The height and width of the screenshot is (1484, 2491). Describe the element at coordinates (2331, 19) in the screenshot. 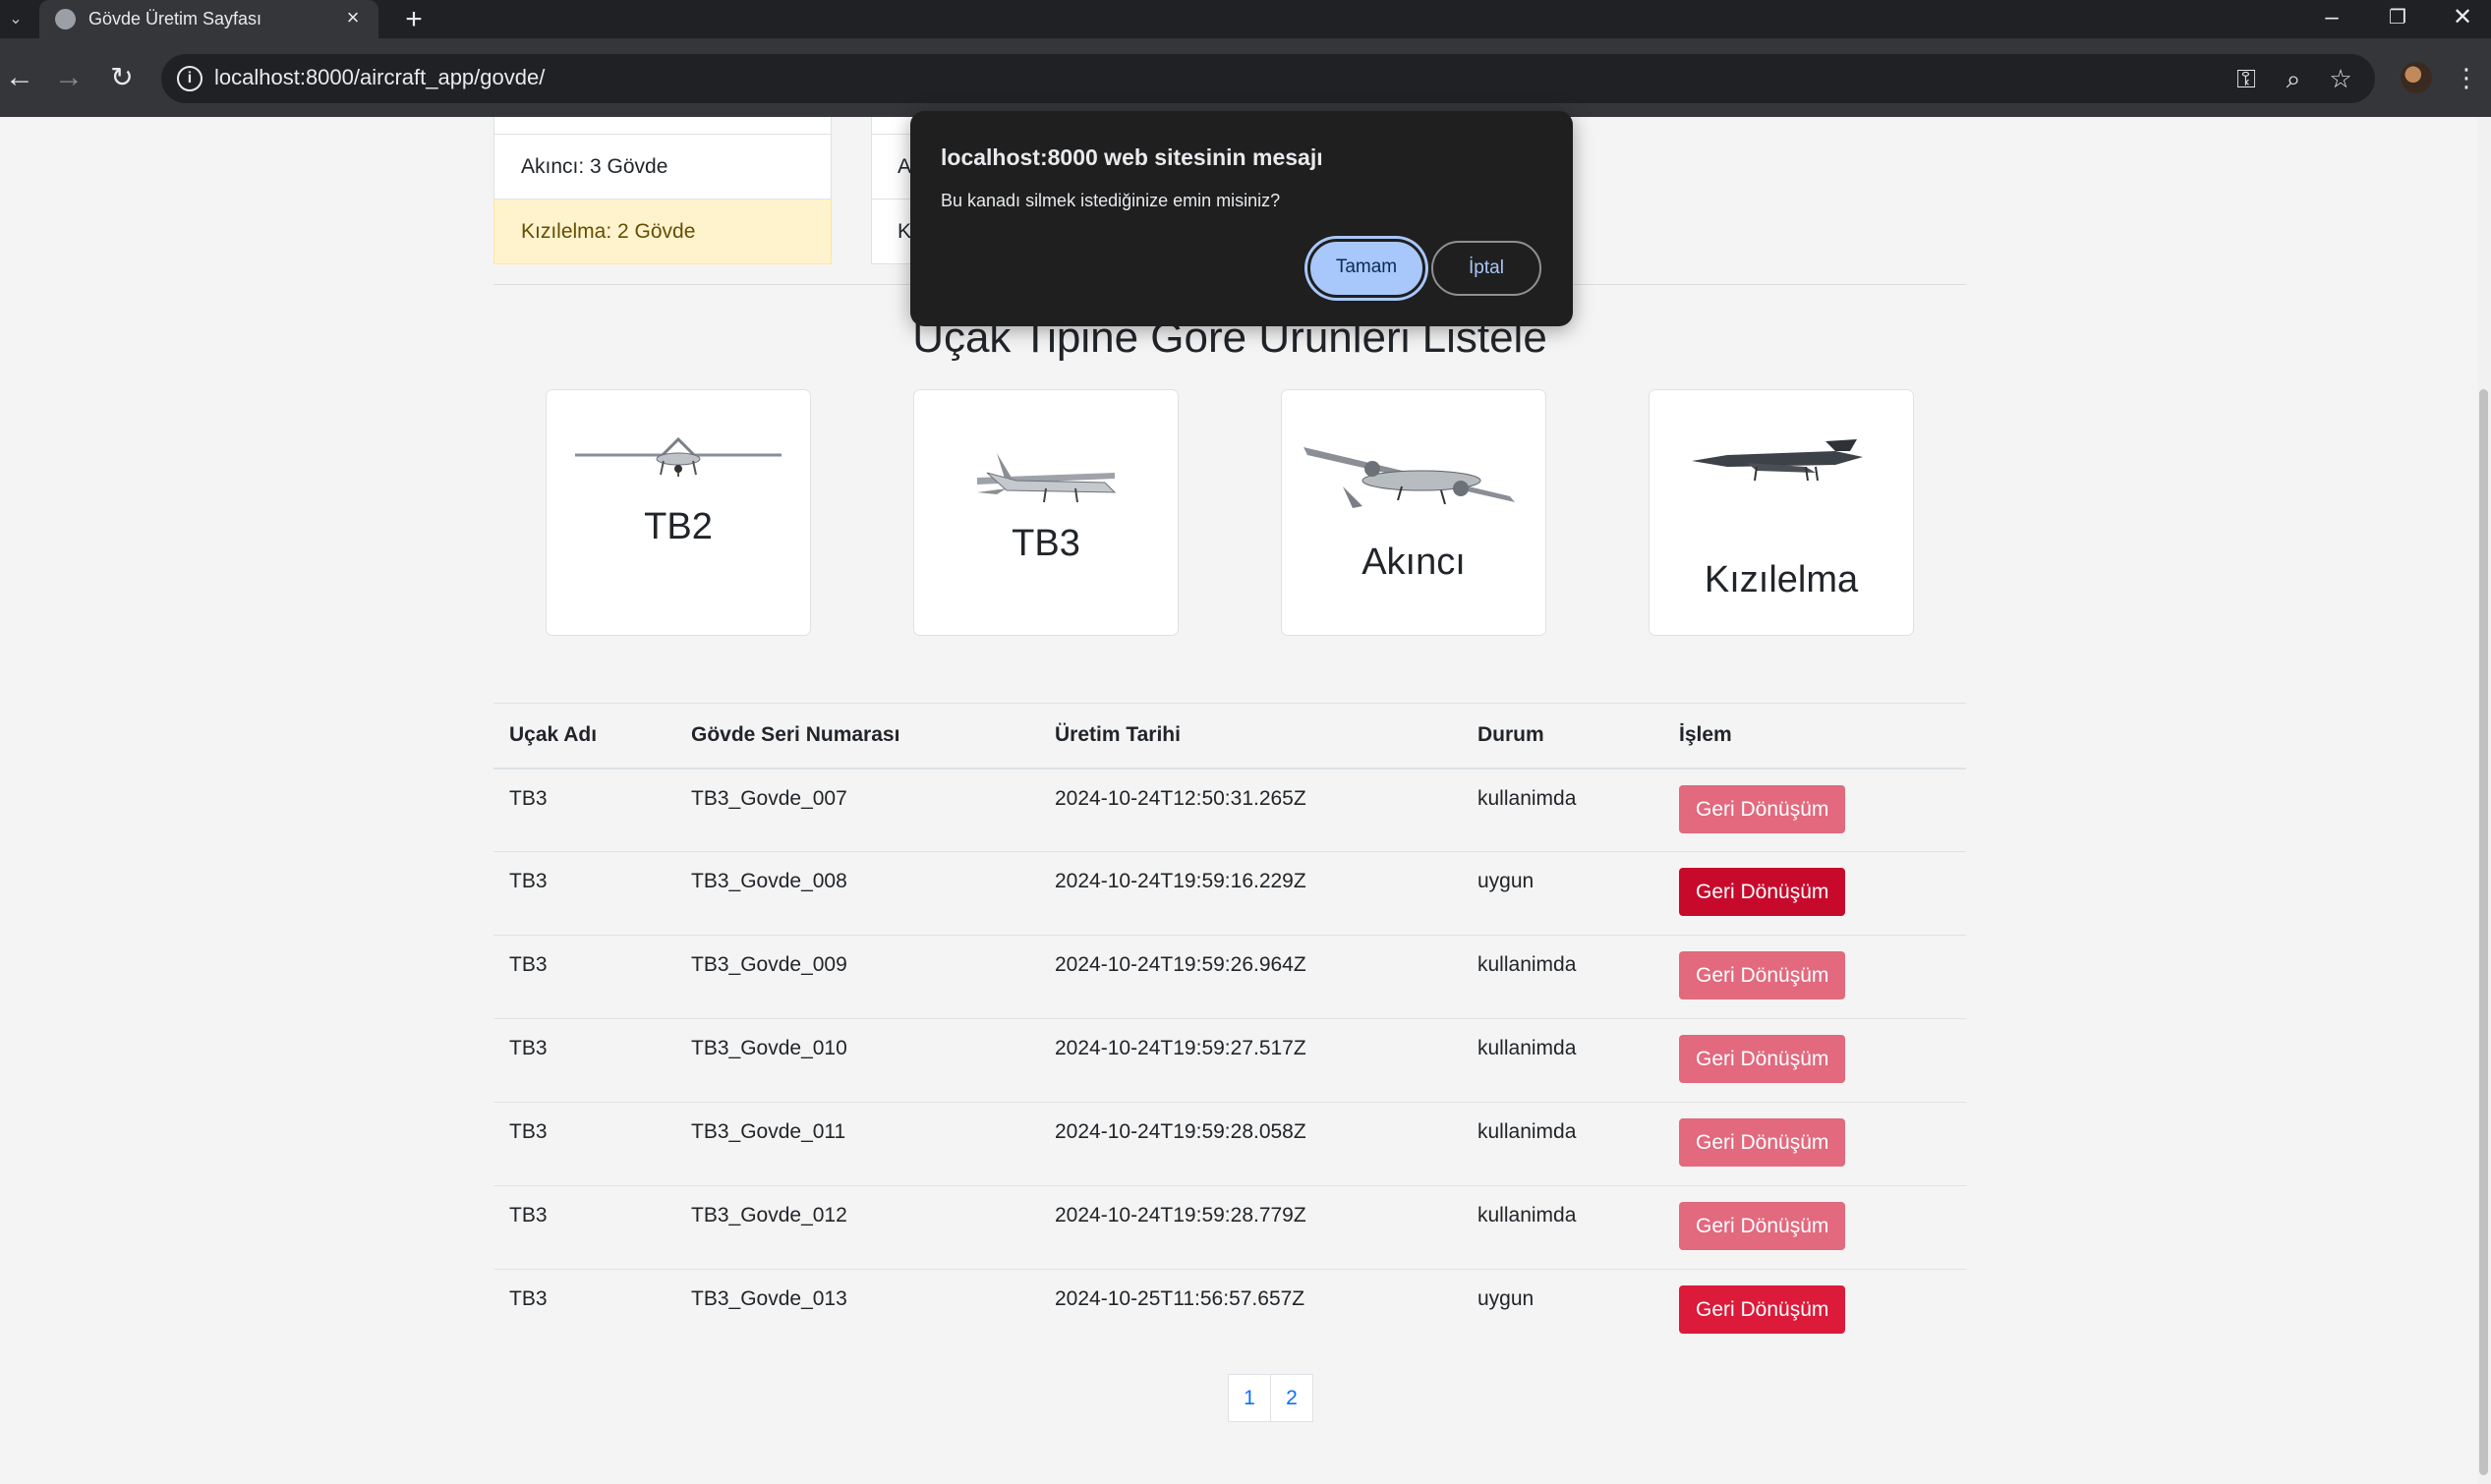

I see `minimize-icon: –` at that location.